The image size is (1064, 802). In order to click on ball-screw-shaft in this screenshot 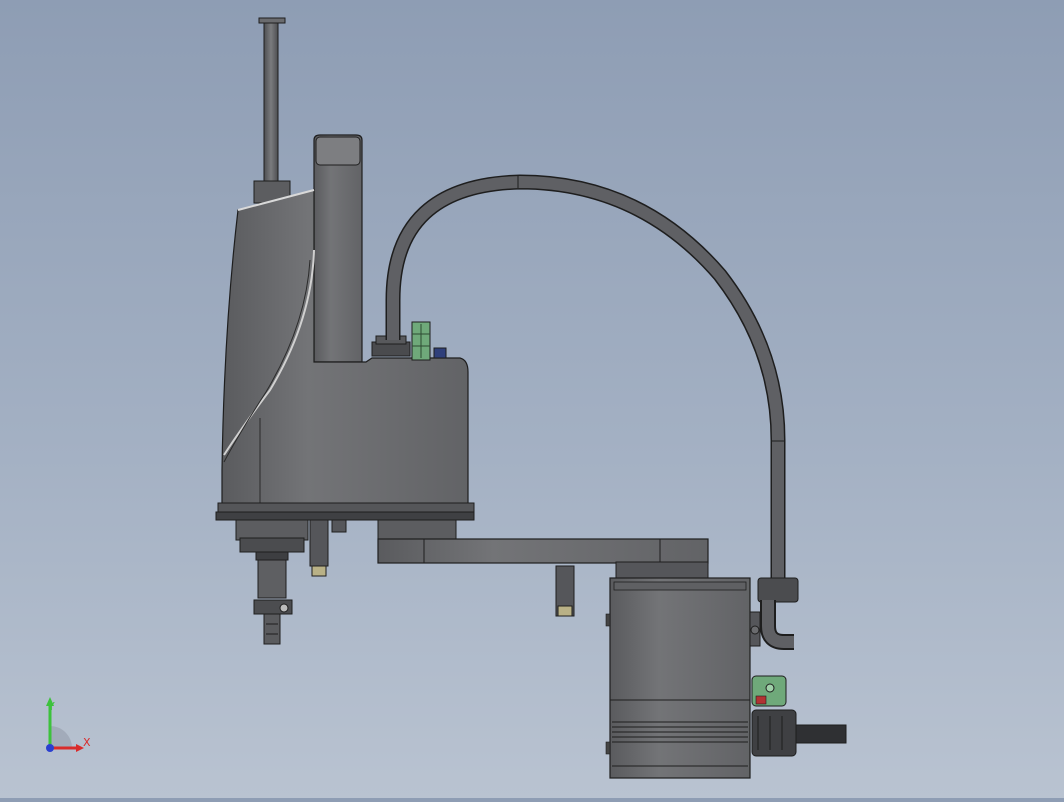, I will do `click(272, 110)`.